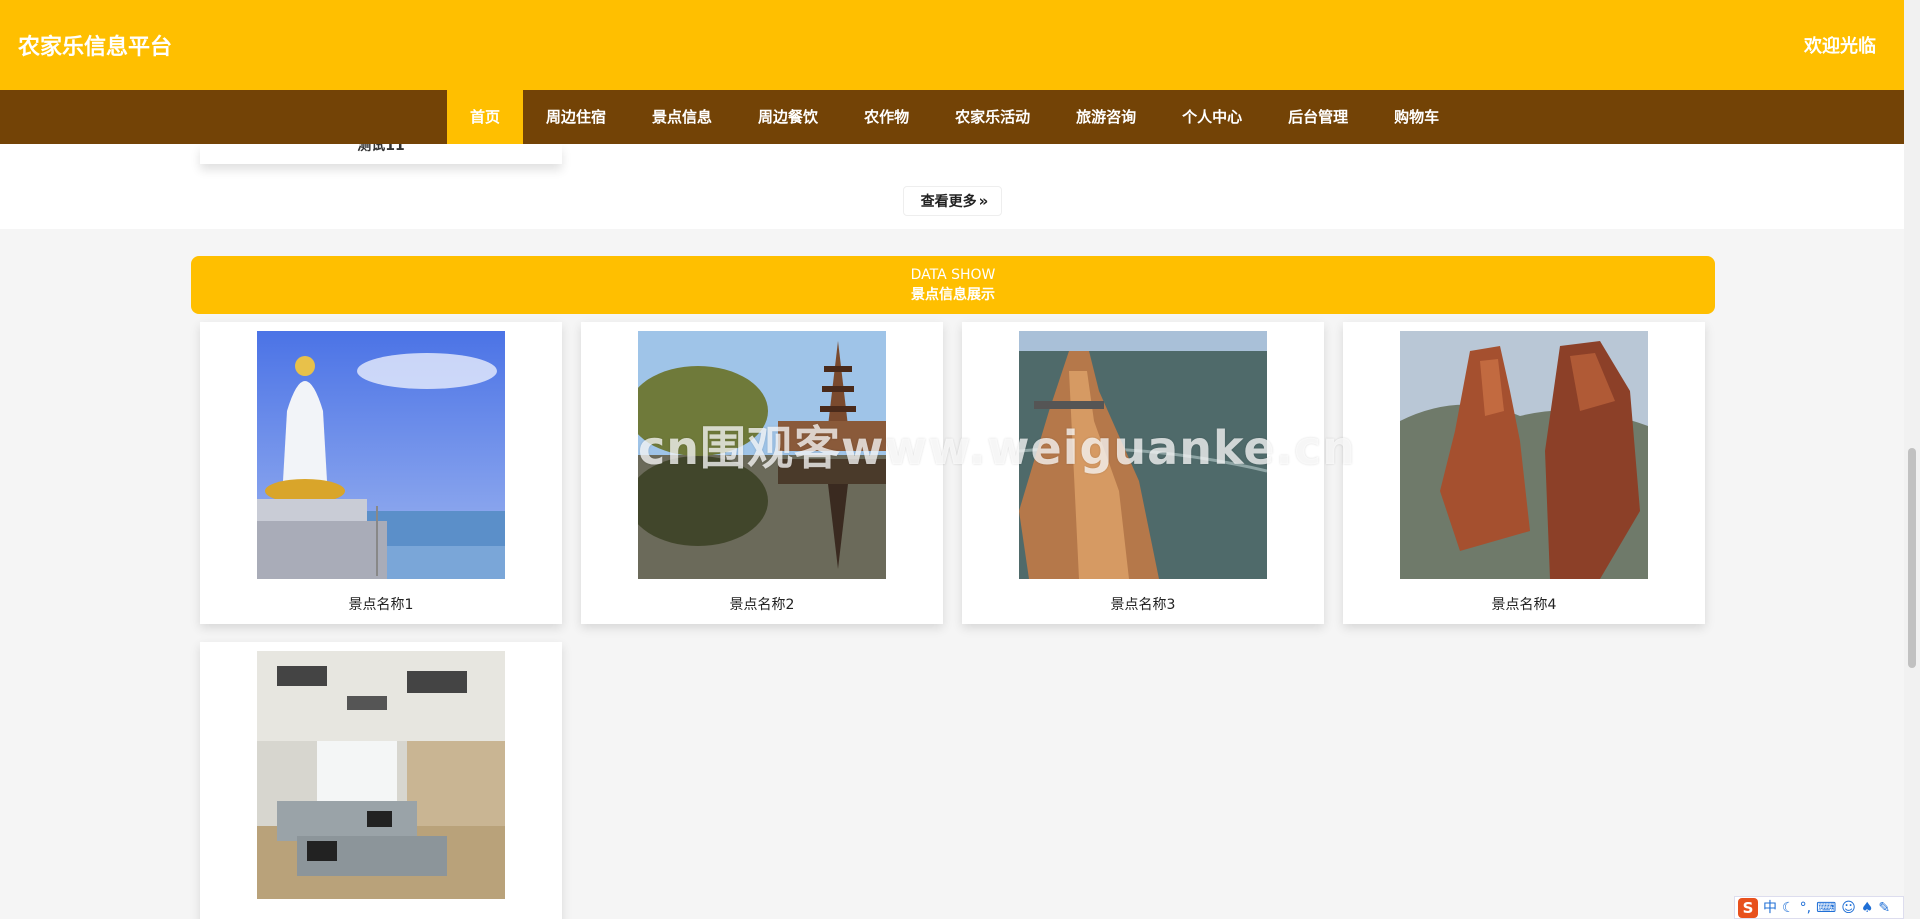  Describe the element at coordinates (1106, 117) in the screenshot. I see `nav-item-travel-consult: 旅游咨询` at that location.